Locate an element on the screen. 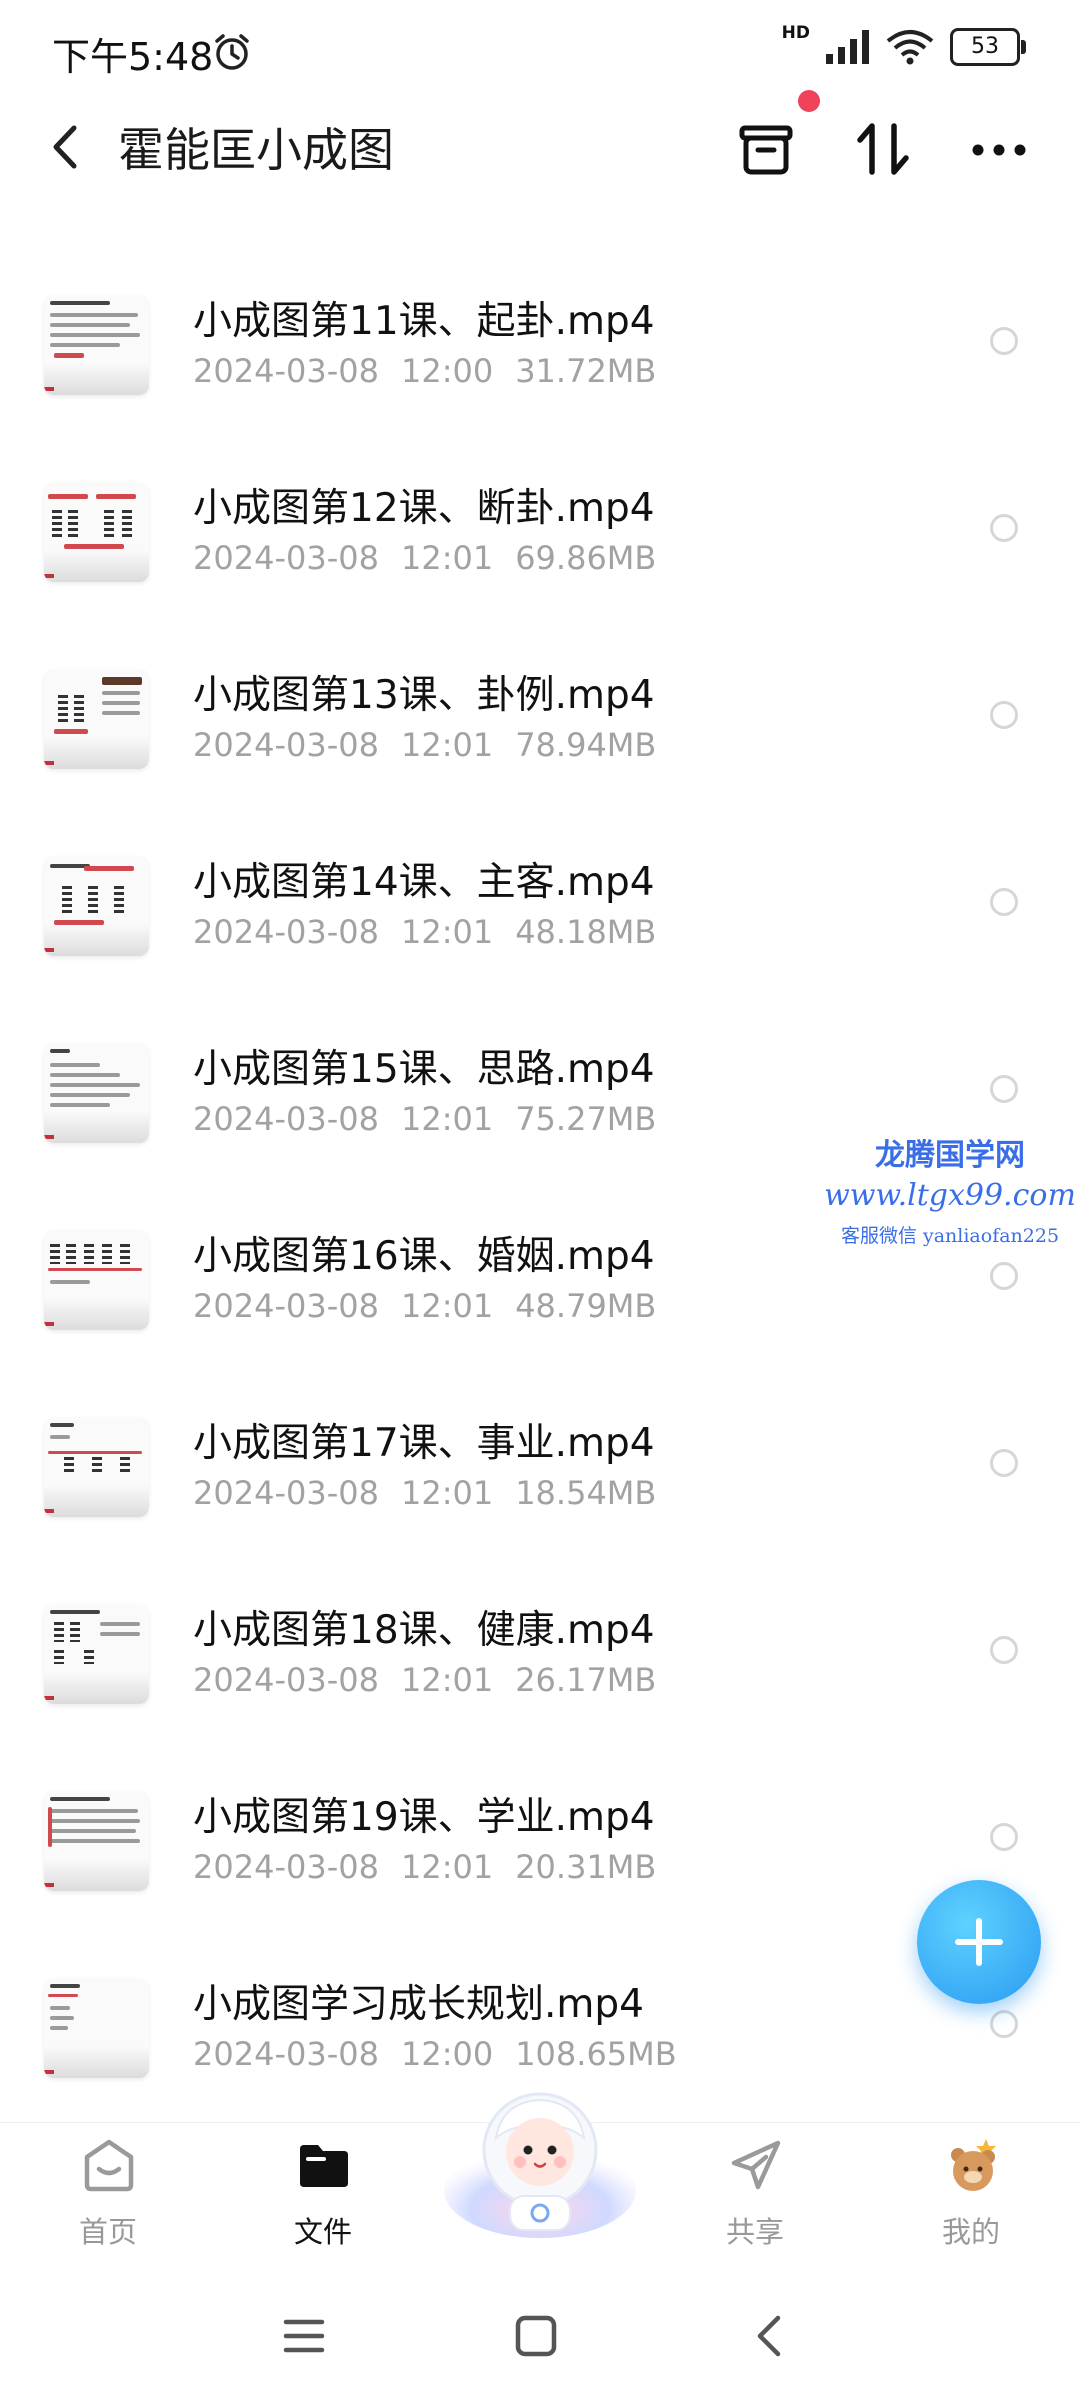 This screenshot has width=1080, height=2400. bear-avatar-icon is located at coordinates (973, 2165).